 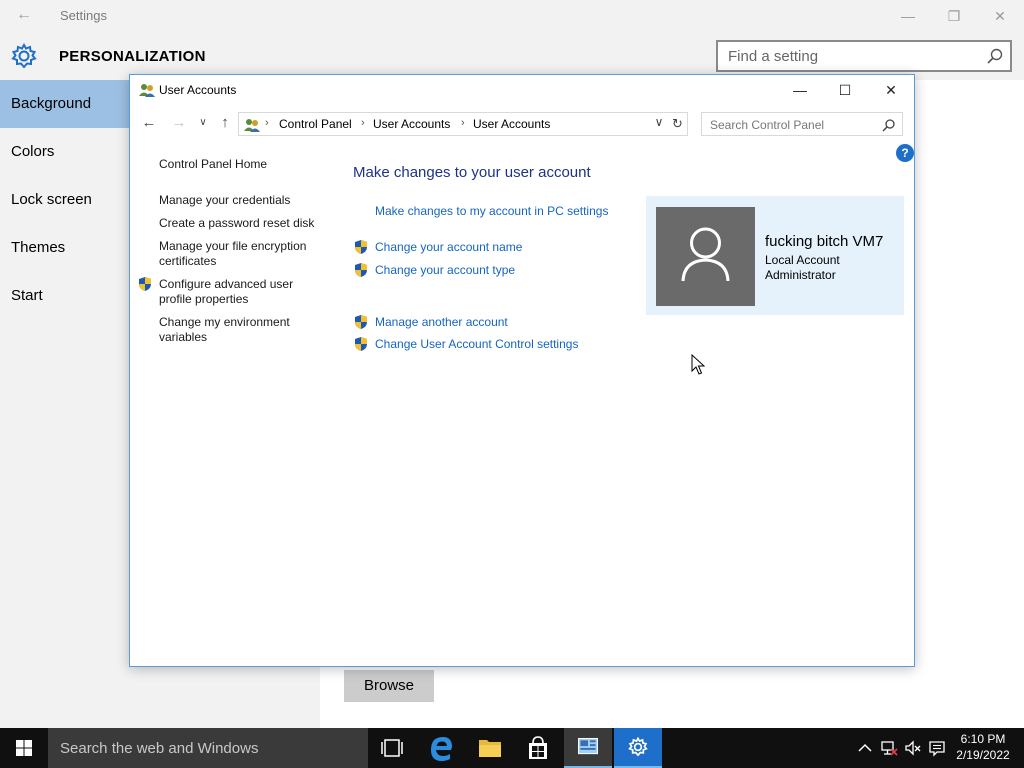 What do you see at coordinates (800, 275) in the screenshot?
I see `account-role: Administrator` at bounding box center [800, 275].